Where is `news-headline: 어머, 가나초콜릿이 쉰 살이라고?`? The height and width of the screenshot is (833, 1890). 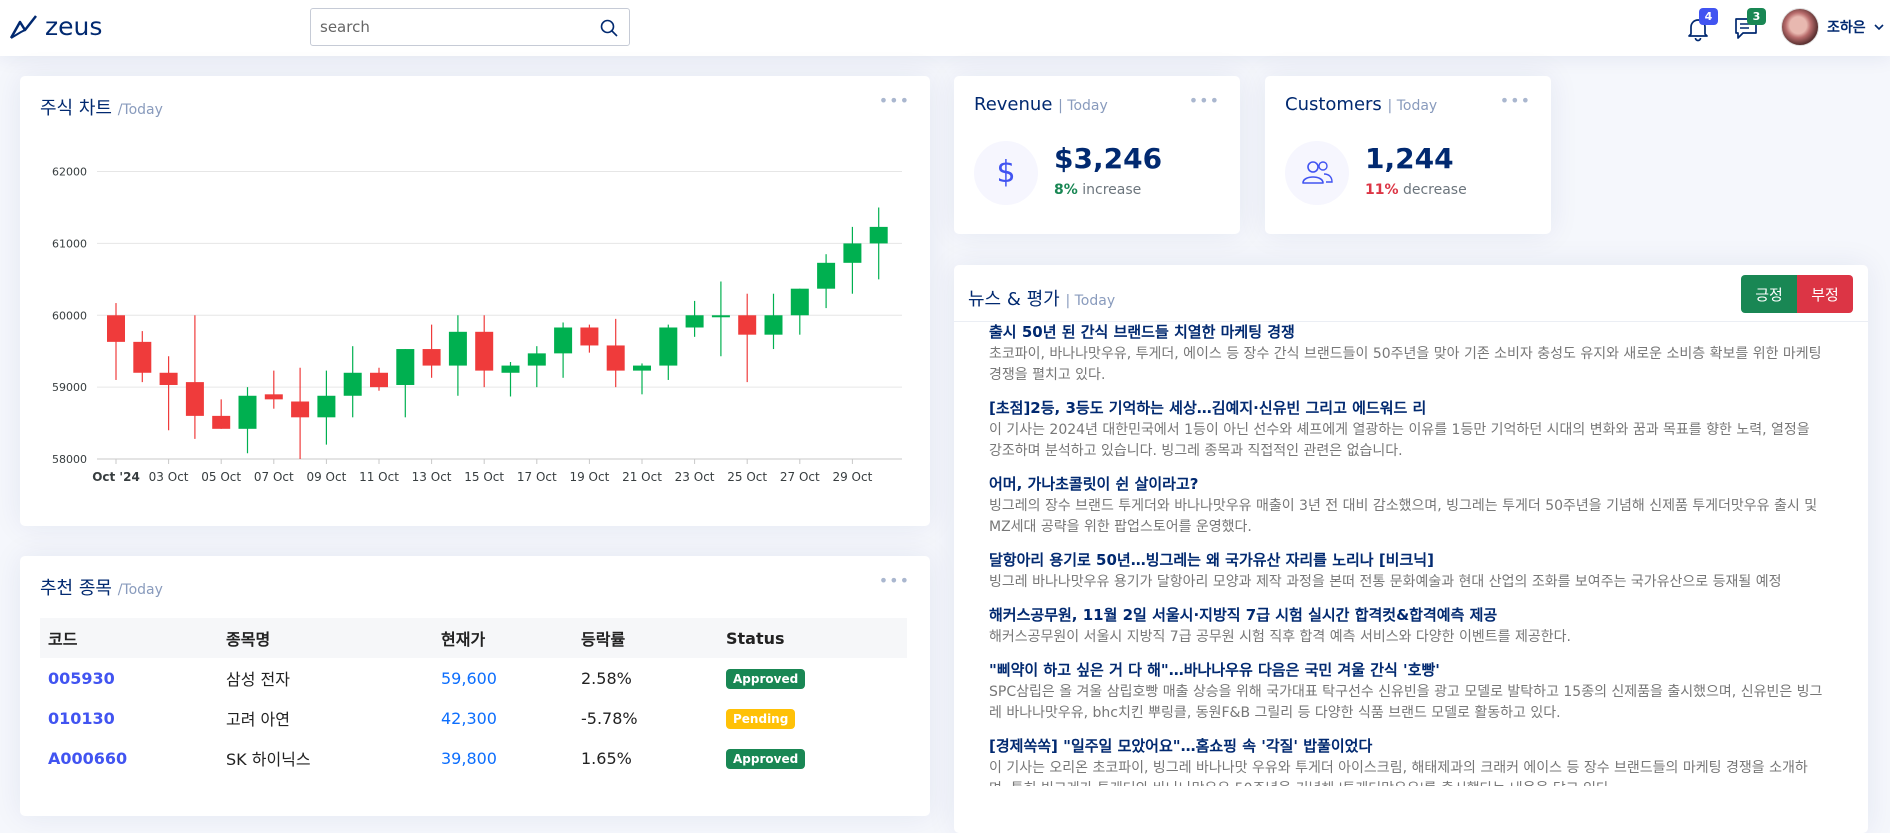 news-headline: 어머, 가나초콜릿이 쉰 살이라고? is located at coordinates (1406, 484).